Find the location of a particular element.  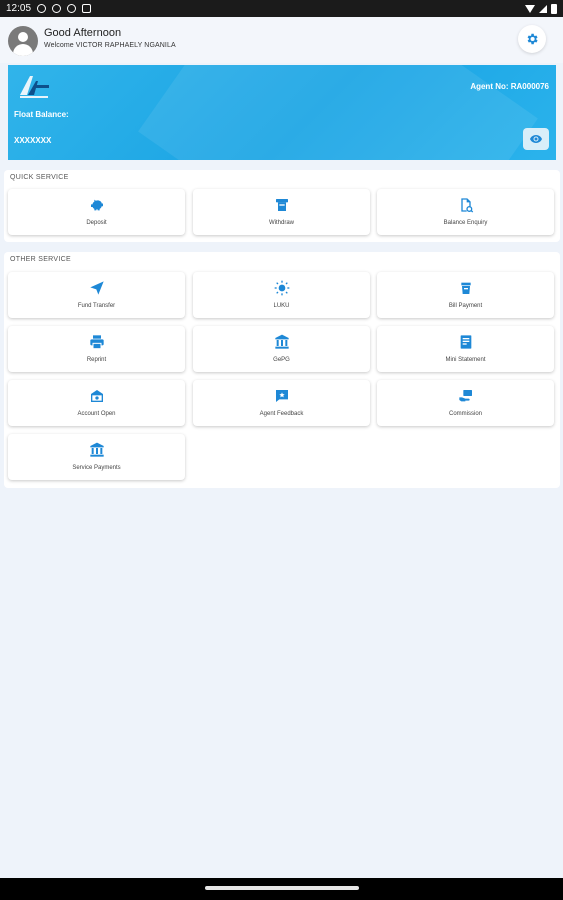

bill-payment-label: Bill Payment is located at coordinates (465, 306).